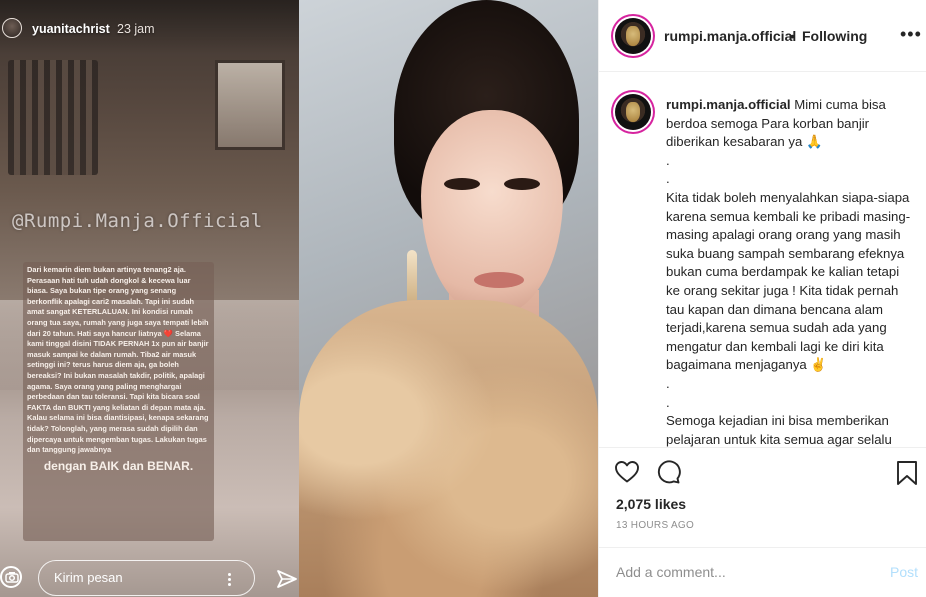 This screenshot has width=926, height=597. What do you see at coordinates (11, 577) in the screenshot?
I see `camera-icon` at bounding box center [11, 577].